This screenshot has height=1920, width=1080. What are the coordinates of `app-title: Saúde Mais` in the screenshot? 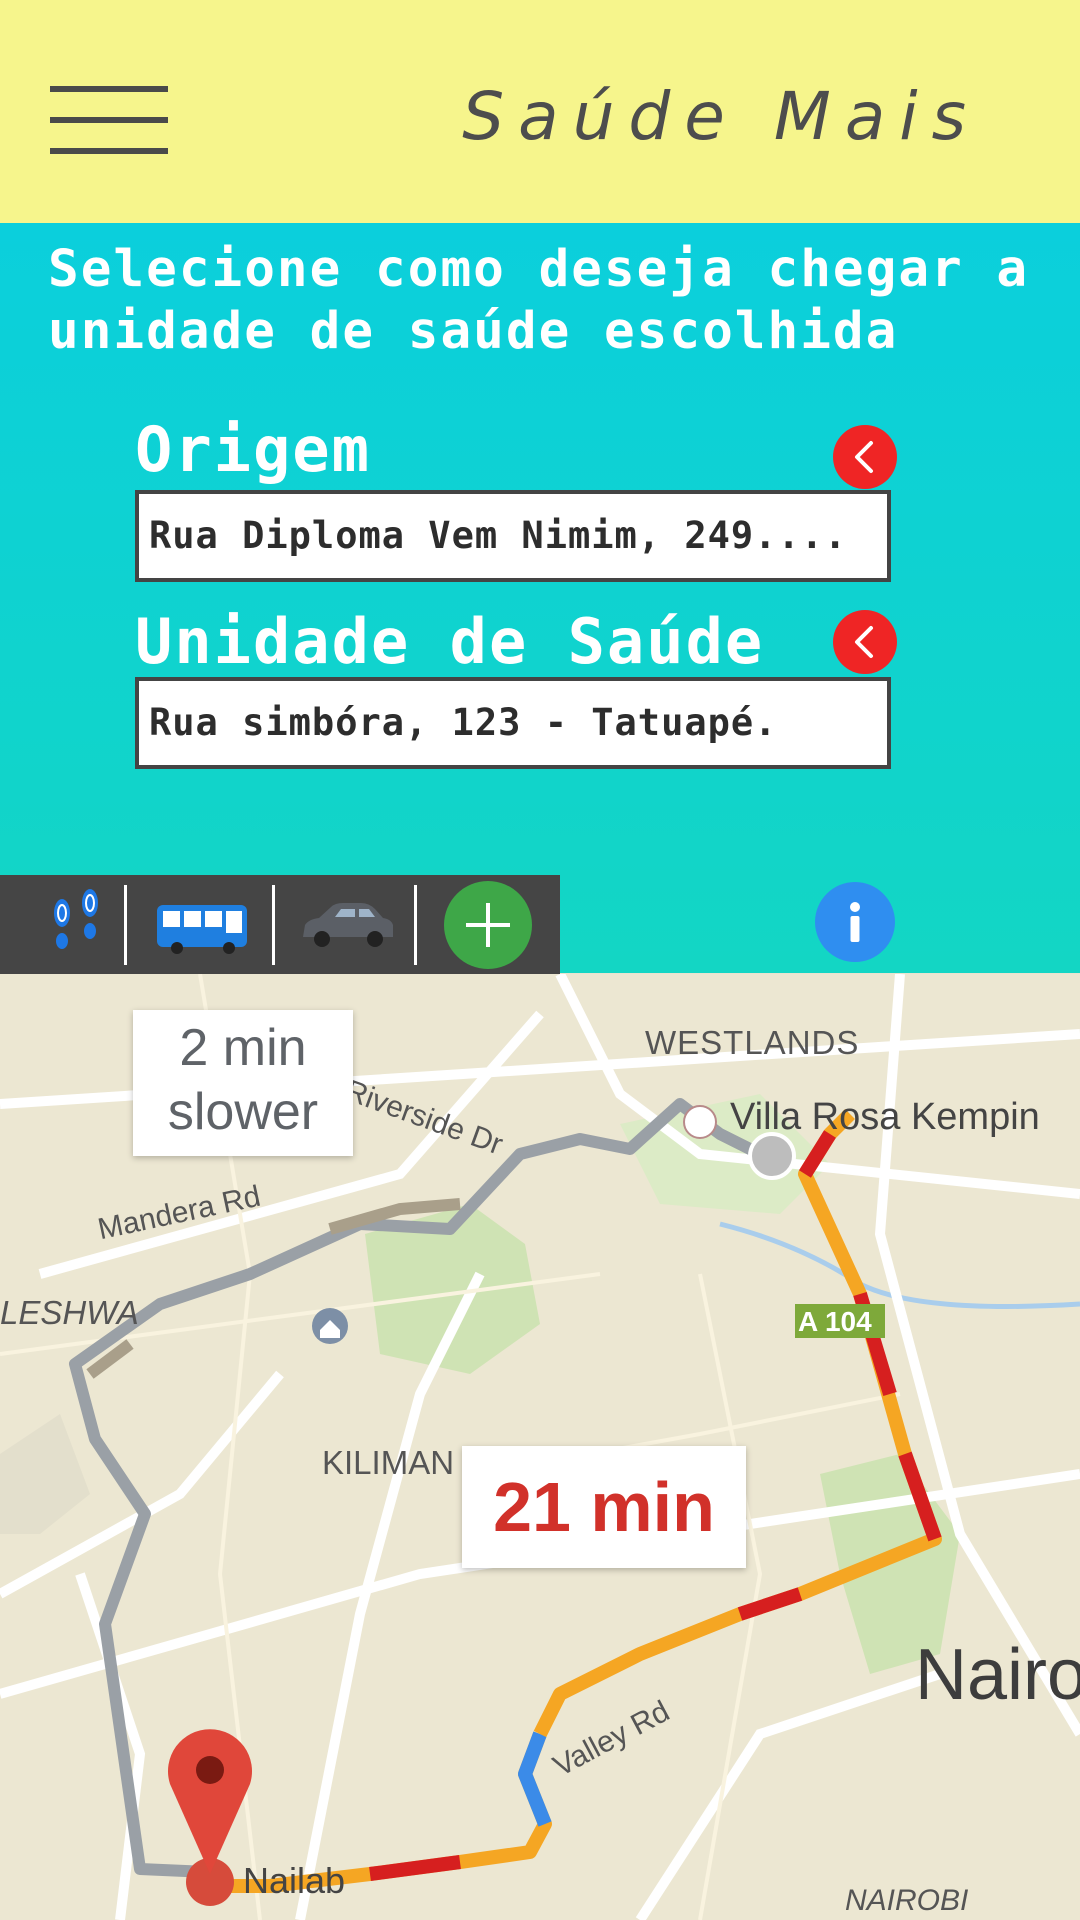 It's located at (721, 116).